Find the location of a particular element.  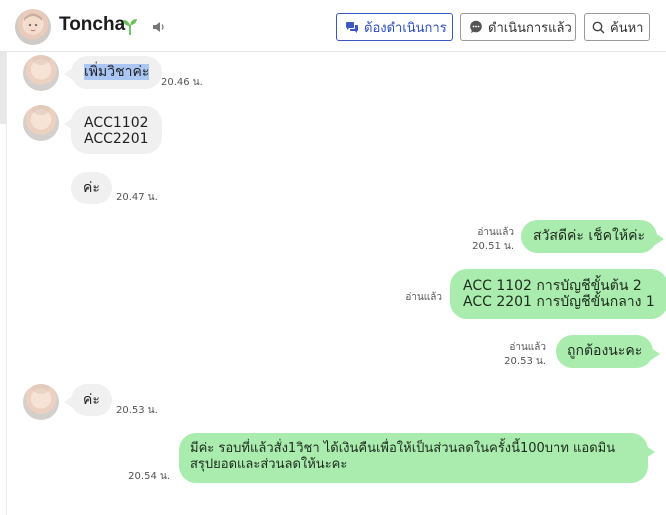

message-bubble: ถูกต้องนะคะ is located at coordinates (608, 351).